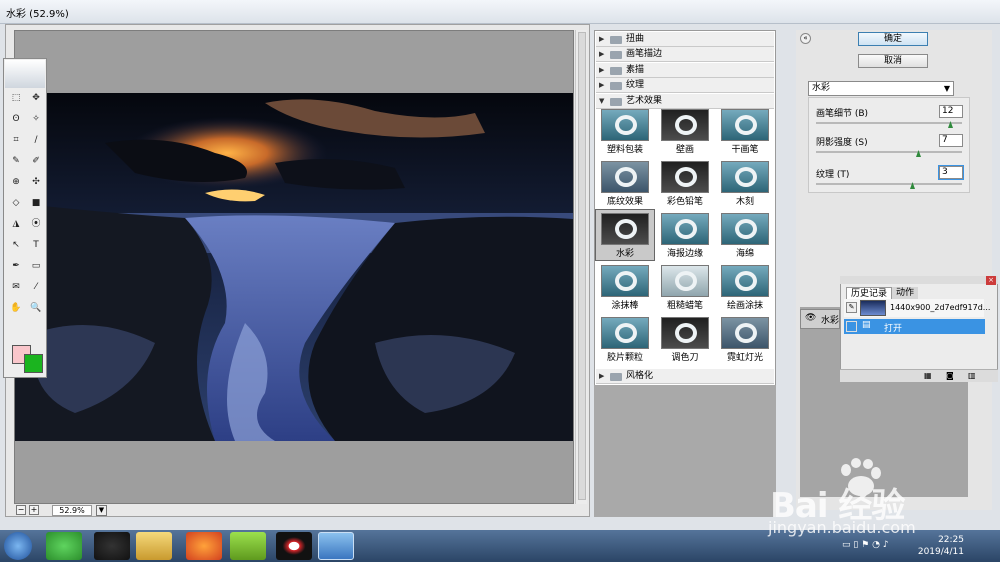 This screenshot has width=1000, height=562. What do you see at coordinates (601, 101) in the screenshot?
I see `expand-arrow-icon: ▼` at bounding box center [601, 101].